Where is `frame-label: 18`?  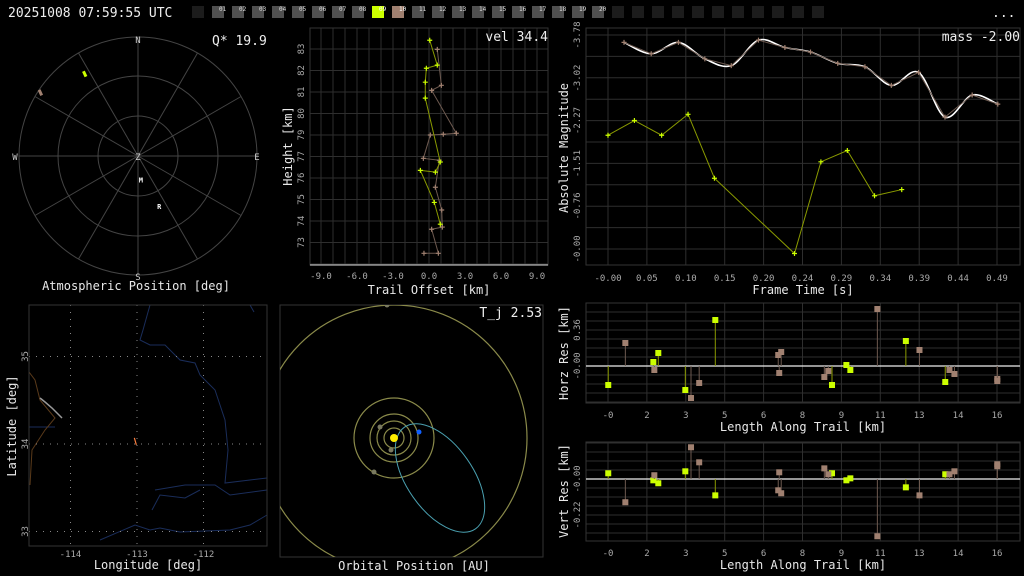 frame-label: 18 is located at coordinates (563, 9).